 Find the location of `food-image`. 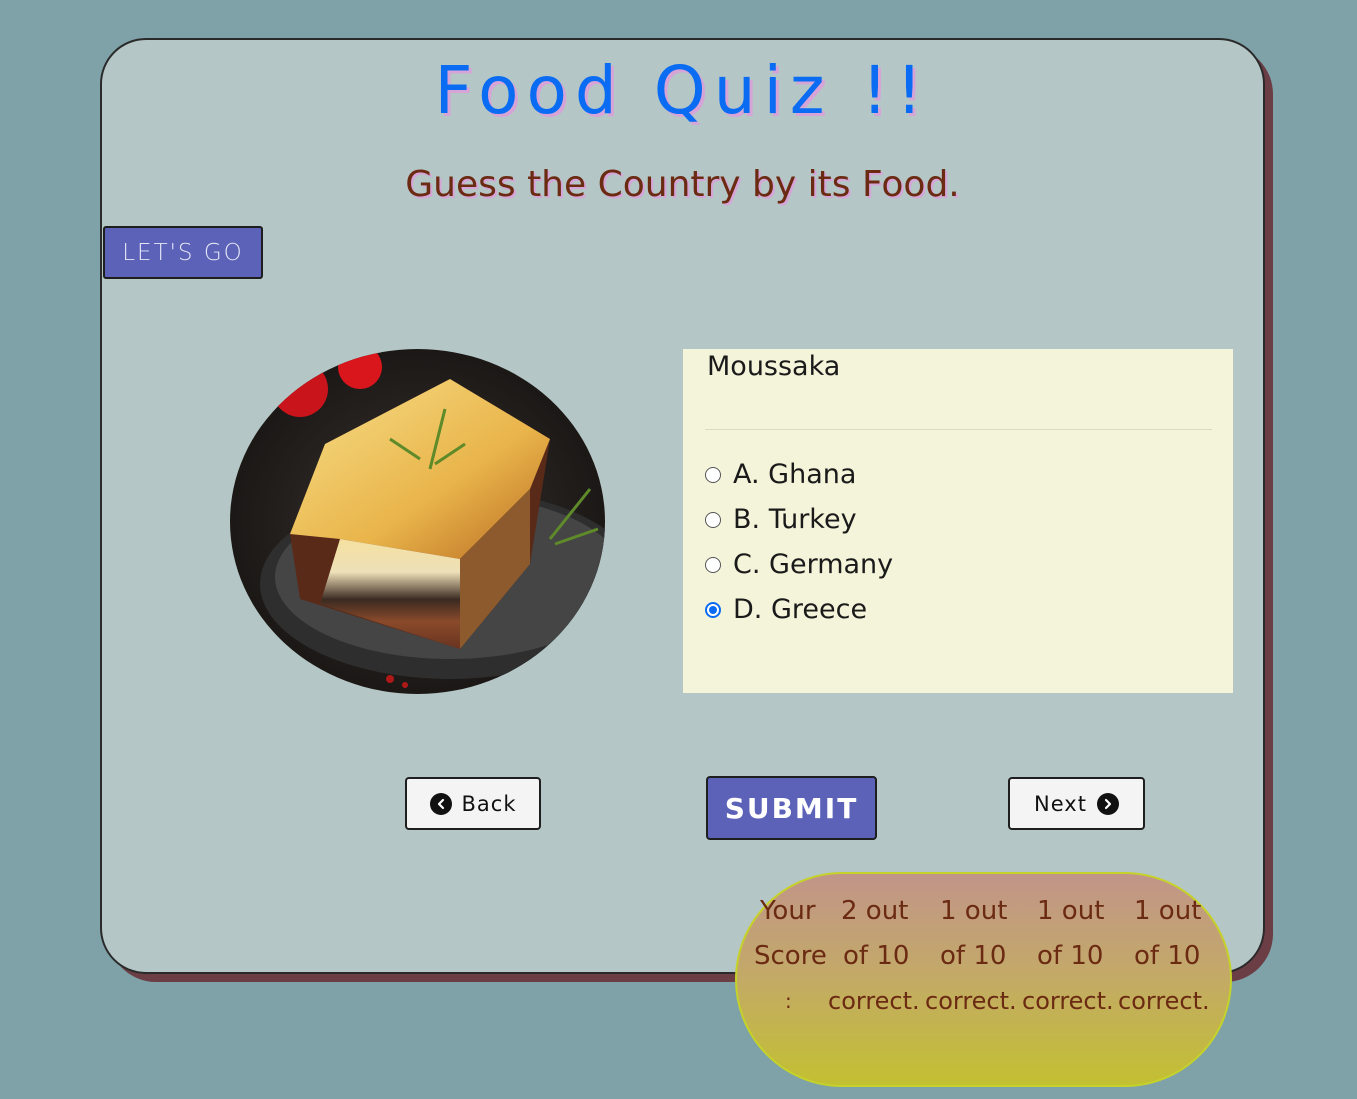

food-image is located at coordinates (417, 521).